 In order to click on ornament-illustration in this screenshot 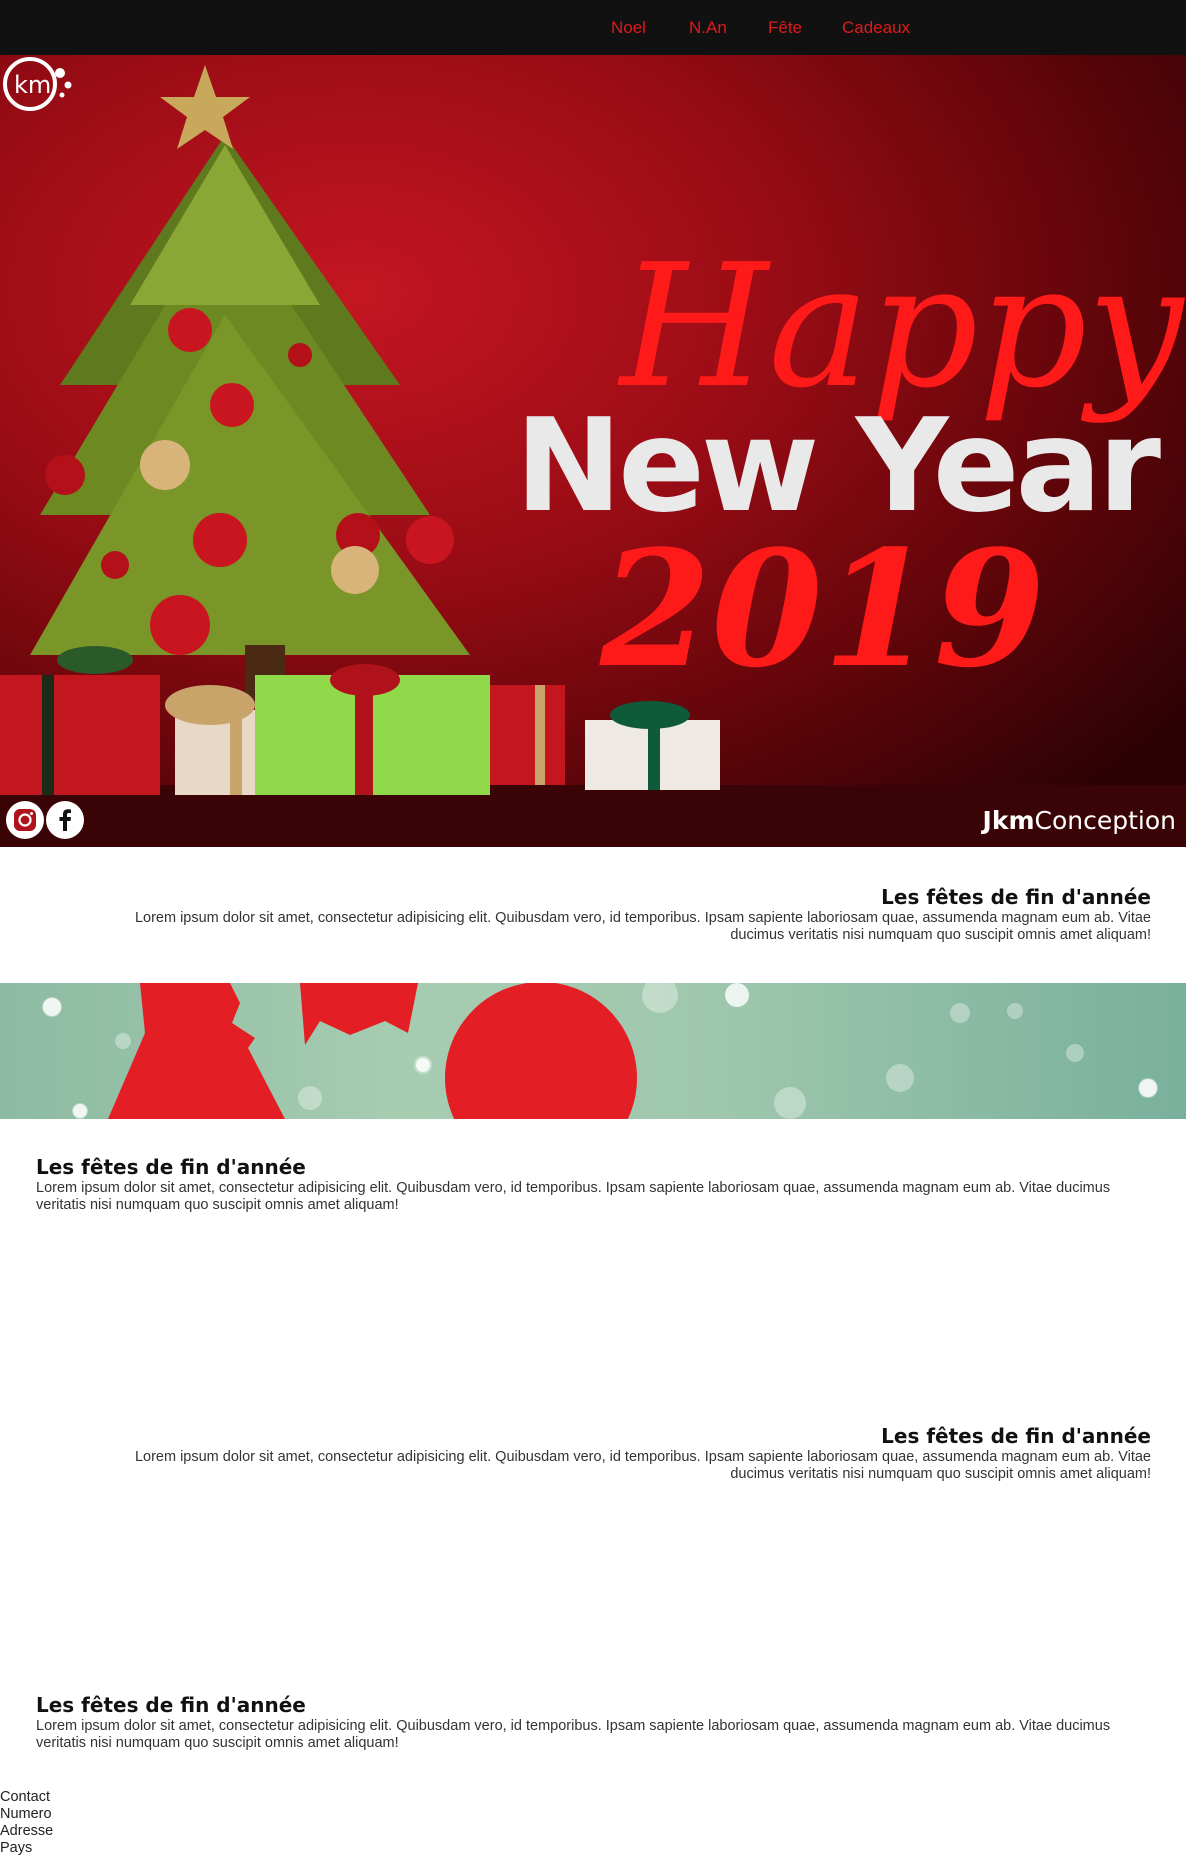, I will do `click(600, 1051)`.